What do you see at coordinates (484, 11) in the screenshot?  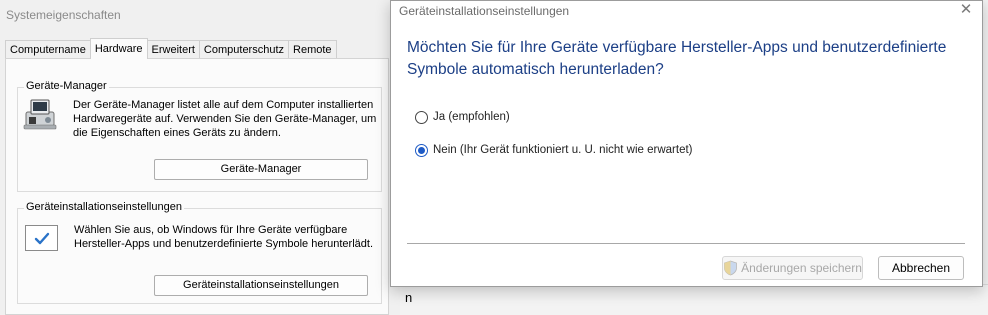 I see `dialog-title: Geräteinstallationseinstellungen` at bounding box center [484, 11].